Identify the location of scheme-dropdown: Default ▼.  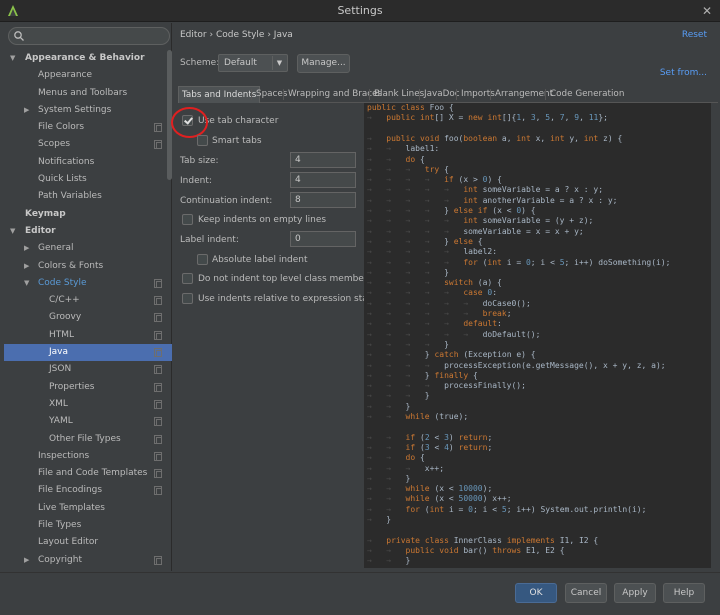
(253, 63).